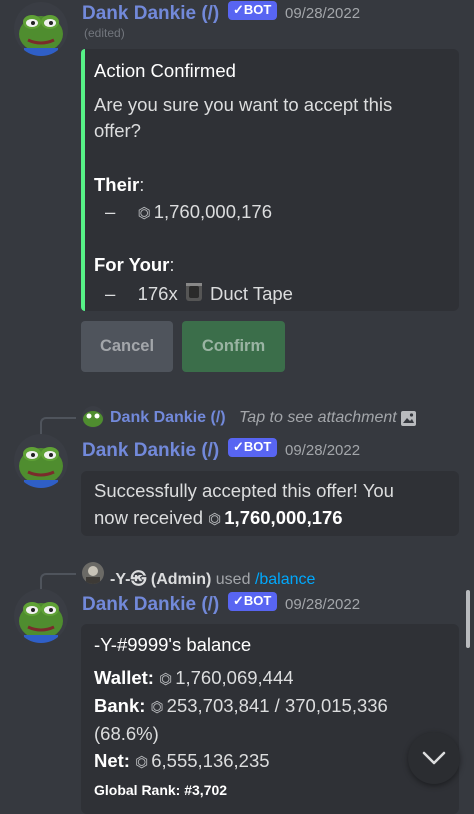 The image size is (474, 814). I want to click on chevron-down-icon, so click(434, 758).